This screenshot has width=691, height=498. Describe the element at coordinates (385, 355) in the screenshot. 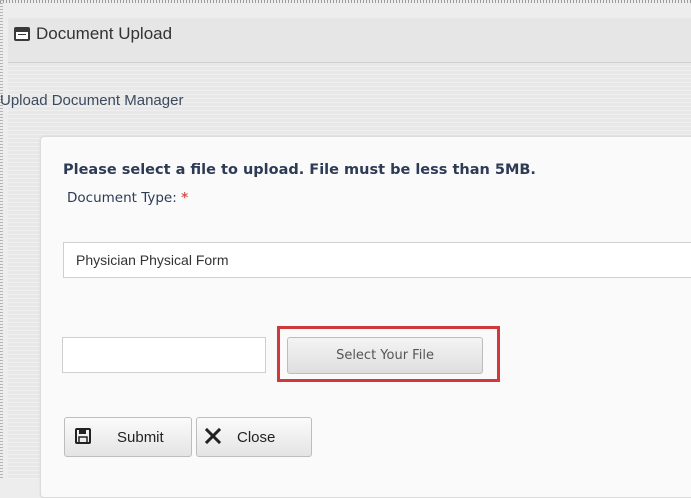

I see `select-file-button: Select Your File` at that location.